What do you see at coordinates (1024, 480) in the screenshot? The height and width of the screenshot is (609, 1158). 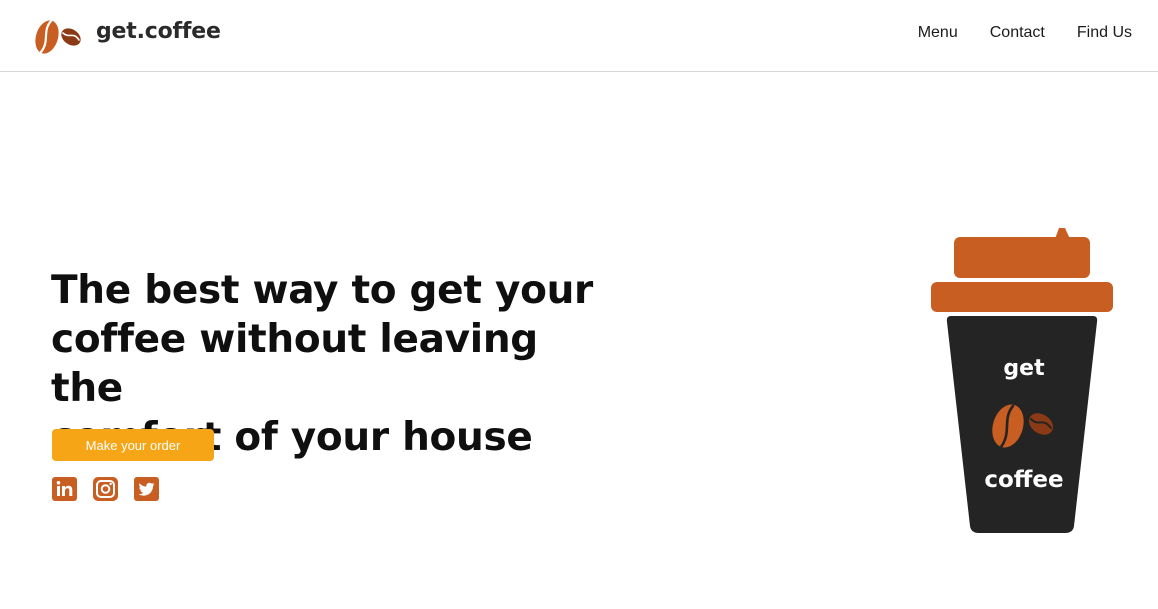 I see `cup-label-coffee: coffee` at bounding box center [1024, 480].